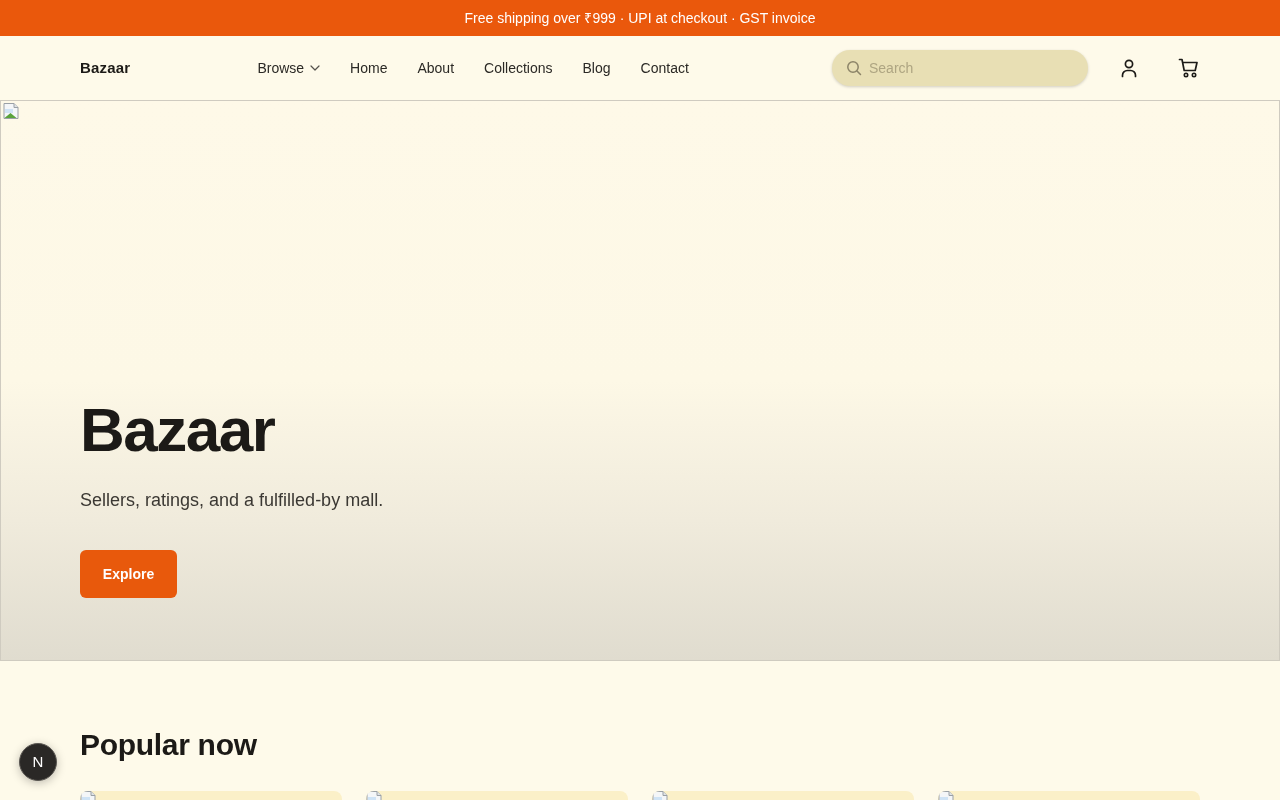  Describe the element at coordinates (289, 68) in the screenshot. I see `nav-dropdown: Browse` at that location.